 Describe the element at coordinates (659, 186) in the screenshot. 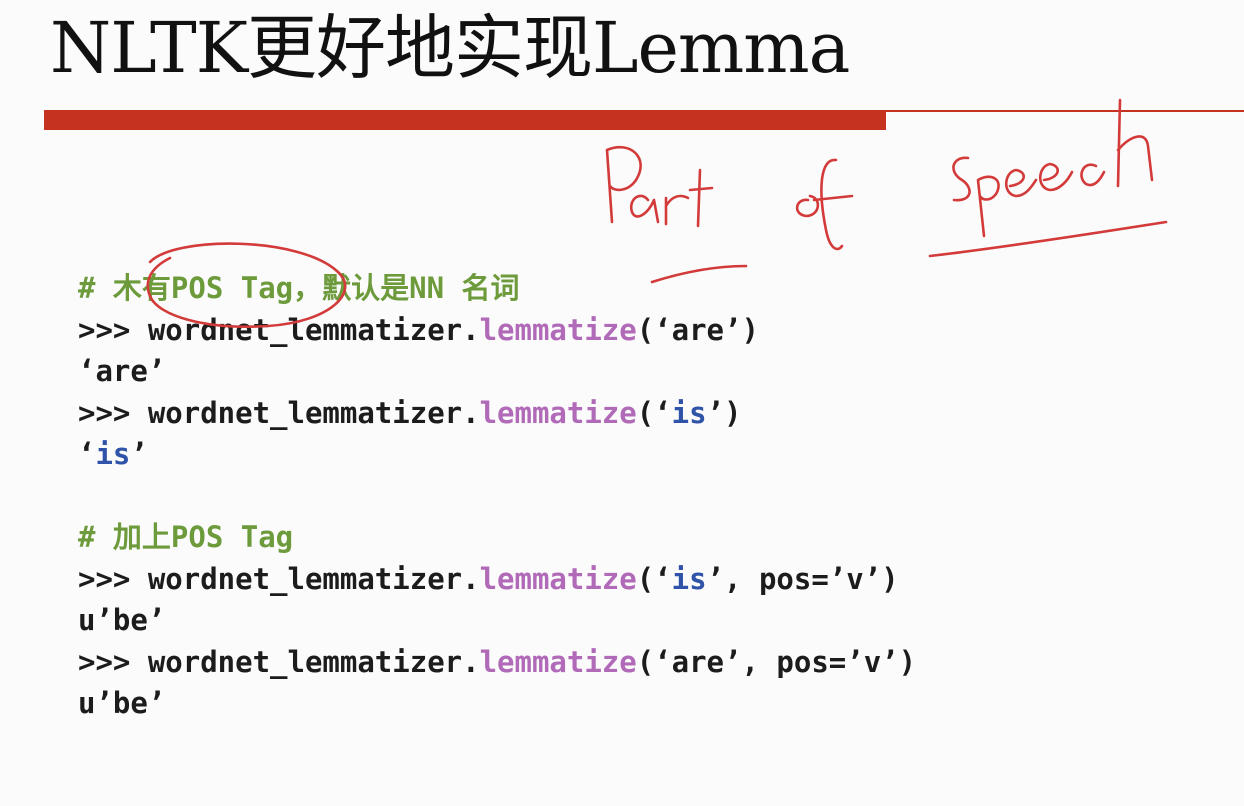

I see `annotation-word-part` at that location.